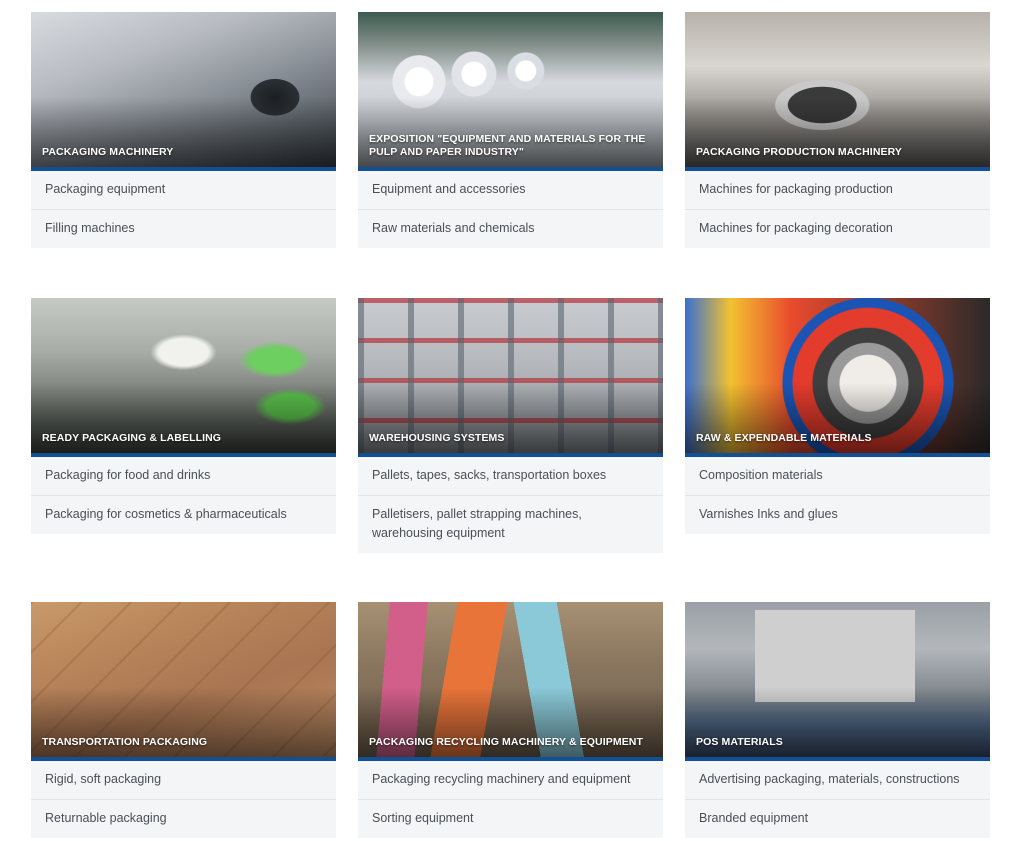 This screenshot has width=1016, height=841. I want to click on category-banner: POS MATERIALS, so click(837, 681).